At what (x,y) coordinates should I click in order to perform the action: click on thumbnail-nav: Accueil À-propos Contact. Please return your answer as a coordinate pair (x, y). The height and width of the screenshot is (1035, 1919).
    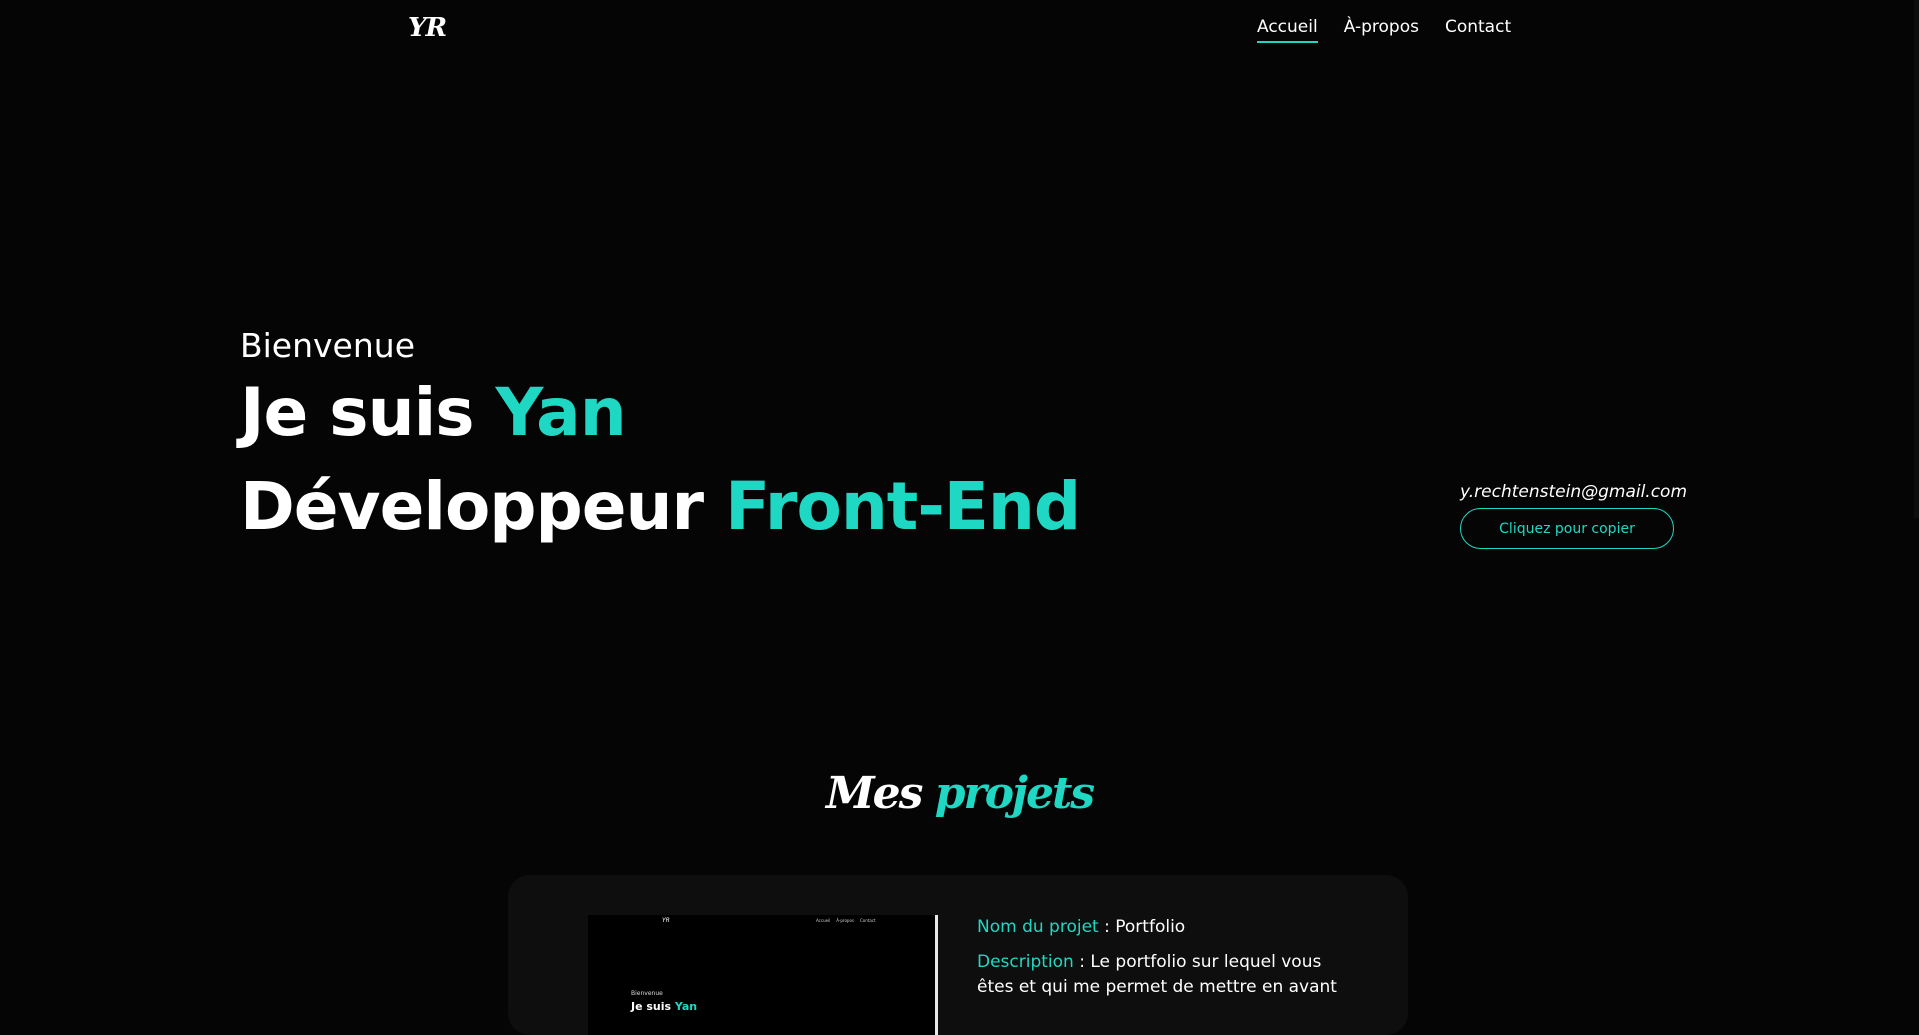
    Looking at the image, I should click on (846, 920).